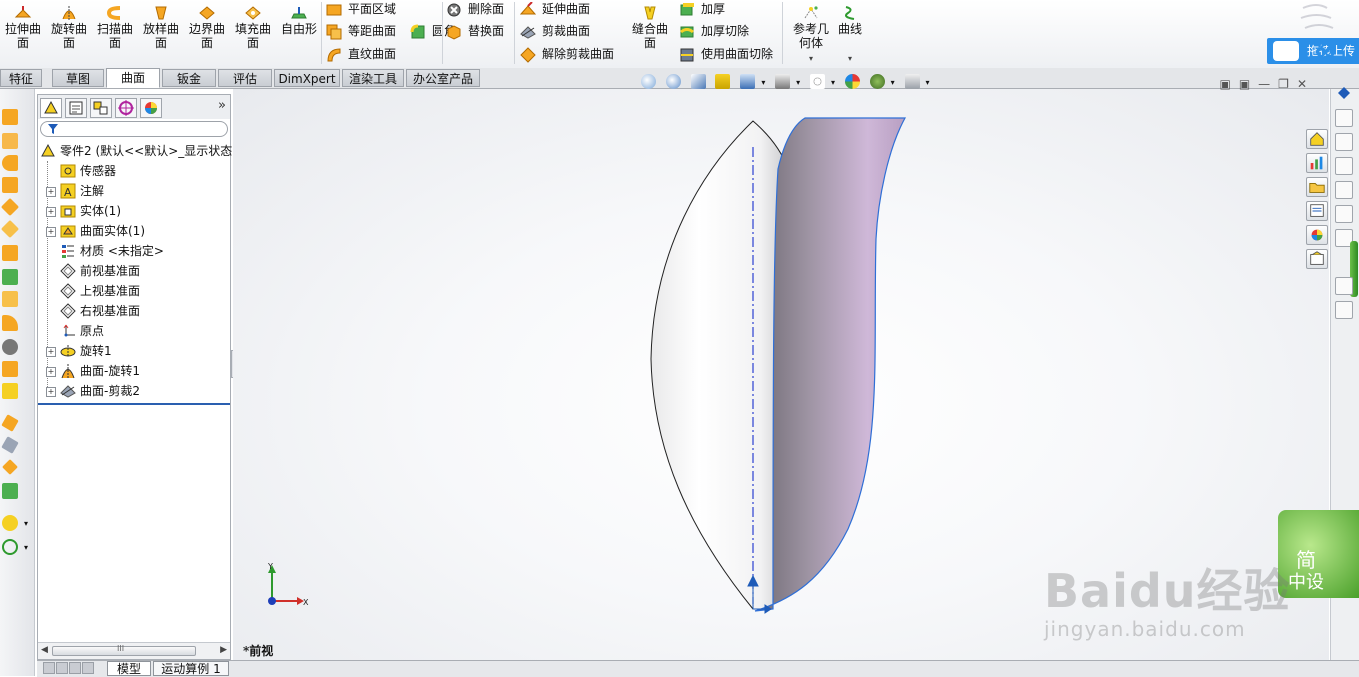 This screenshot has width=1359, height=677. Describe the element at coordinates (361, 54) in the screenshot. I see `ruled-surface-button: 直纹曲面` at that location.